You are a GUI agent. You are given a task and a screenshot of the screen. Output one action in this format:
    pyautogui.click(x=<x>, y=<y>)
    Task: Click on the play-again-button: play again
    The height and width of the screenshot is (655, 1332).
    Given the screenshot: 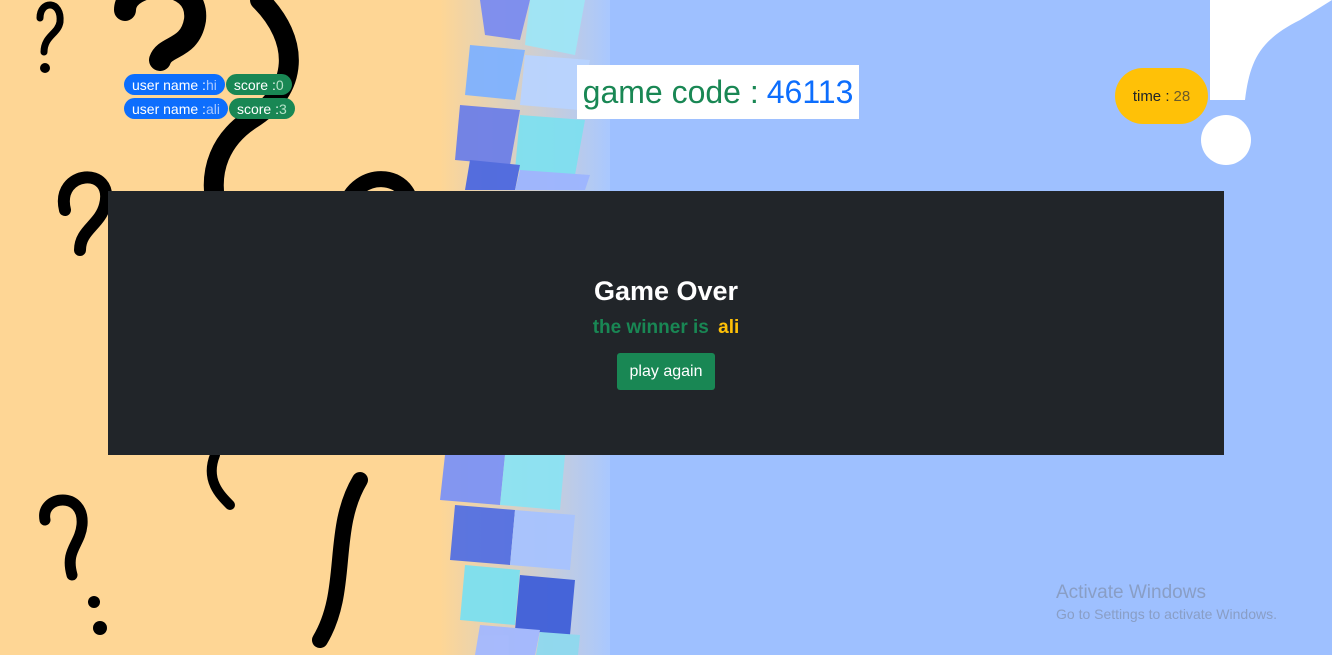 What is the action you would take?
    pyautogui.click(x=666, y=371)
    